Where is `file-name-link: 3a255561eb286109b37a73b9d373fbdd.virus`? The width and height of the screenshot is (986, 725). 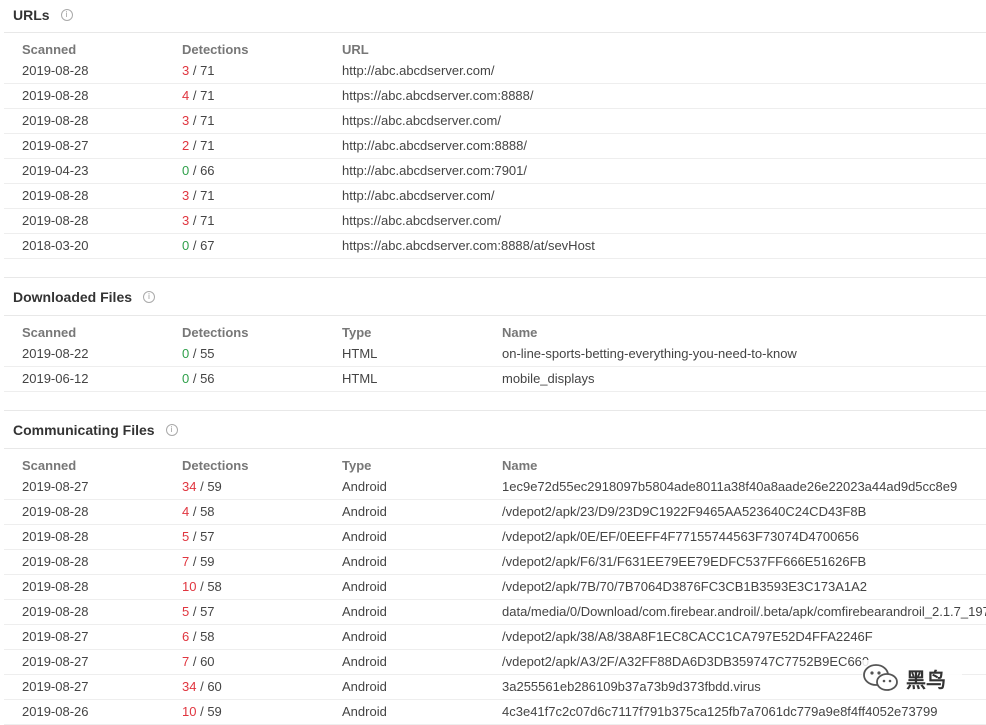
file-name-link: 3a255561eb286109b37a73b9d373fbdd.virus is located at coordinates (631, 686).